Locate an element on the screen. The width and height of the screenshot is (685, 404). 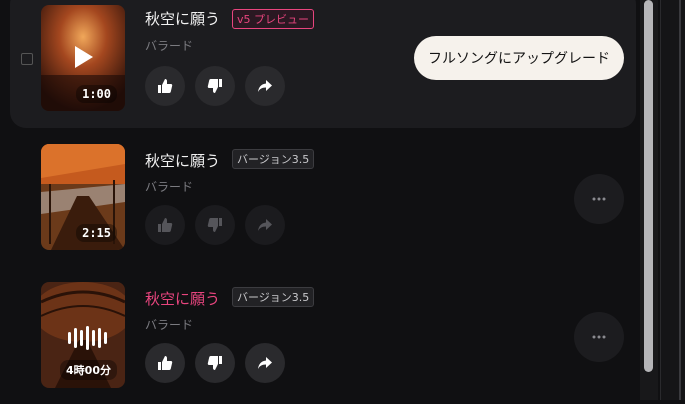
panel-divider is located at coordinates (680, 200).